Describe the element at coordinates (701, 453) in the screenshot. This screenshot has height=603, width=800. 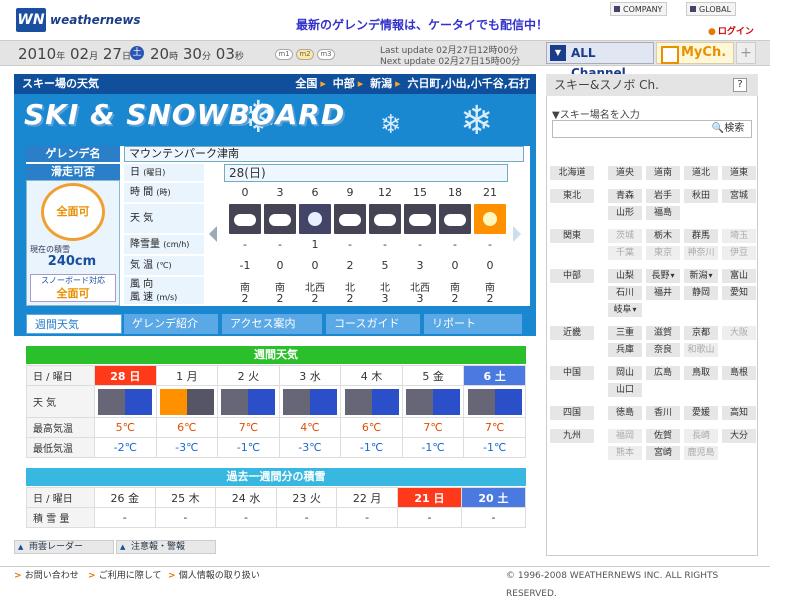
I see `prefecture-item: 鹿児島` at that location.